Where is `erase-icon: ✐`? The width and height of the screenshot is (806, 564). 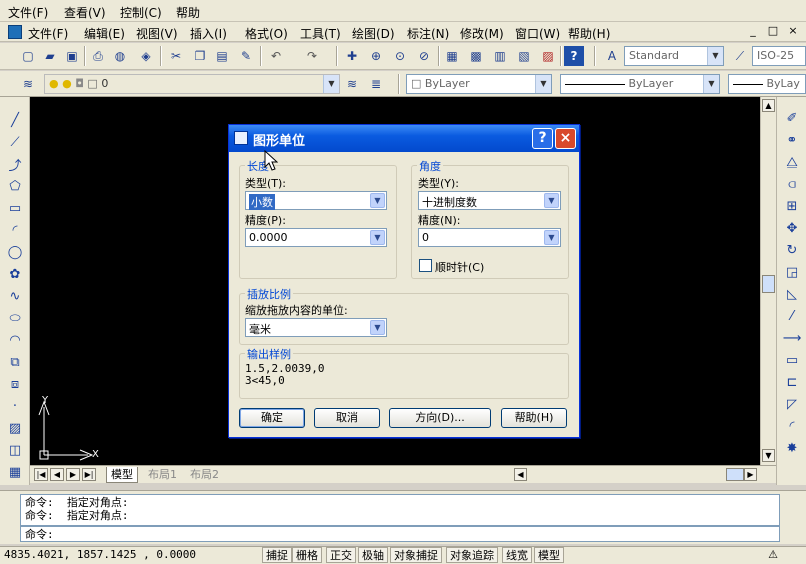
erase-icon: ✐ is located at coordinates (792, 118).